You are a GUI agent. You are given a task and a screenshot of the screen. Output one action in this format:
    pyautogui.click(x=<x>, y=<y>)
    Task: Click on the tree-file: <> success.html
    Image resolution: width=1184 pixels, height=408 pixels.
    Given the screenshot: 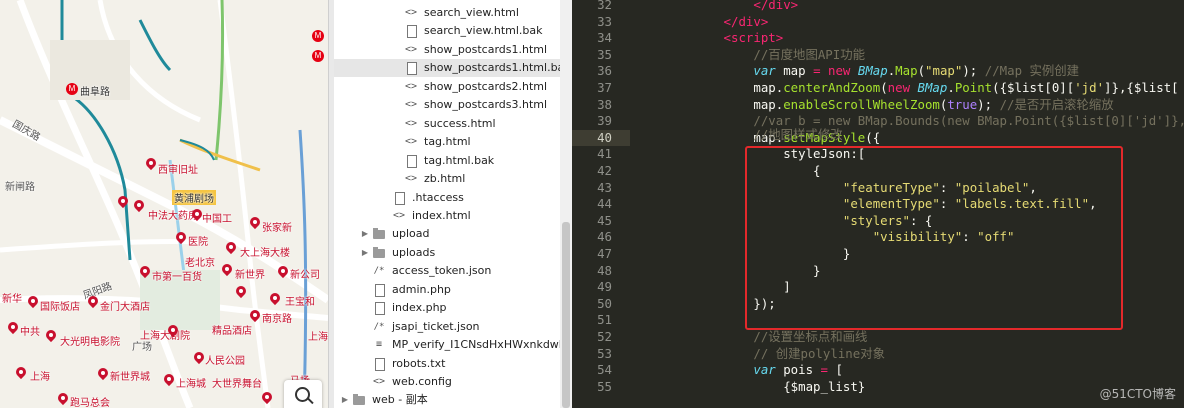 What is the action you would take?
    pyautogui.click(x=447, y=124)
    